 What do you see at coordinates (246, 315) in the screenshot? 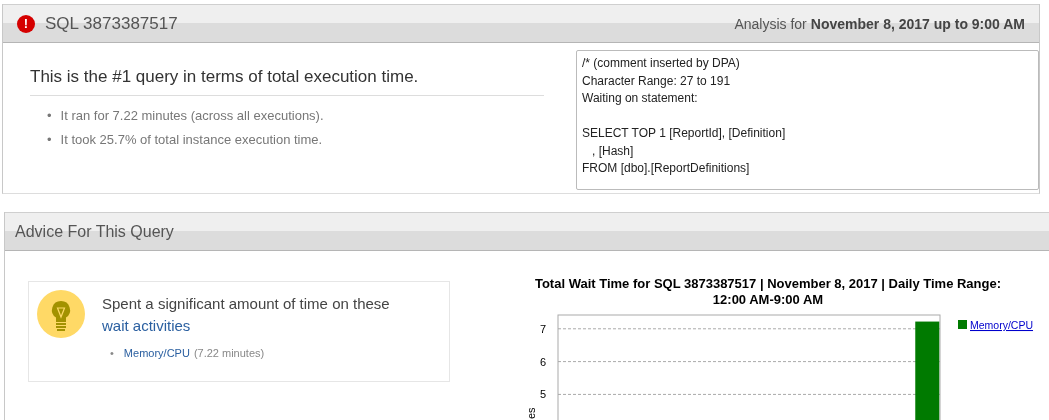
I see `advice-message: Spent a significant amount of time on these wait activities` at bounding box center [246, 315].